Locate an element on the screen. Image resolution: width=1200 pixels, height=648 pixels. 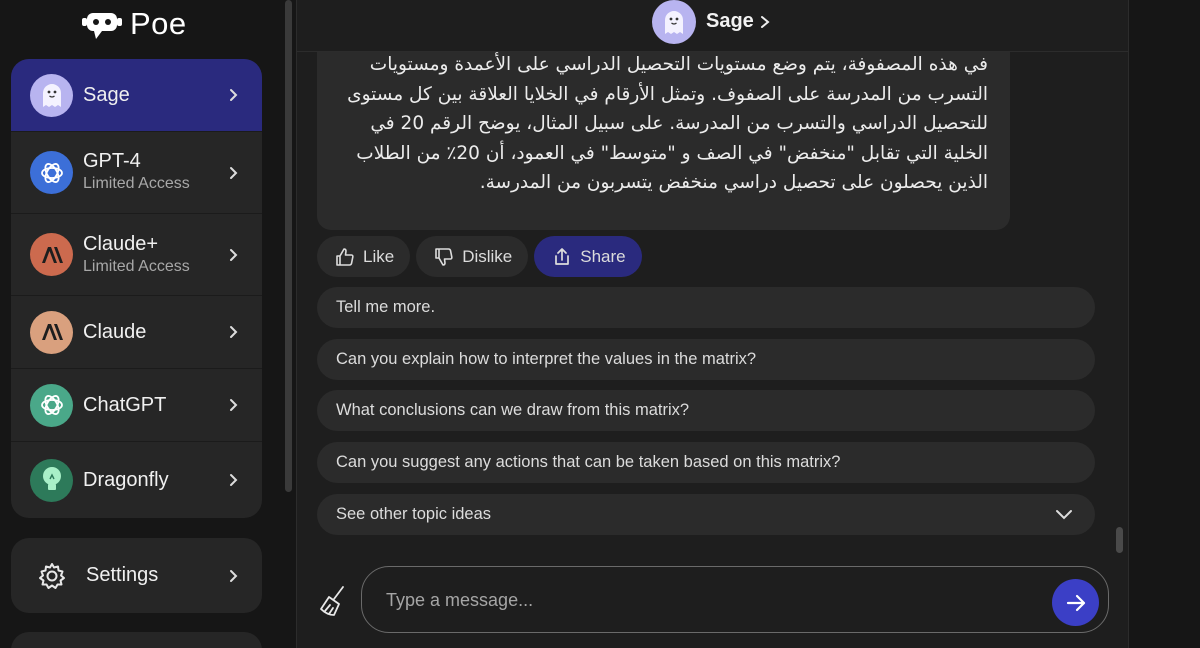
gear-icon is located at coordinates (52, 576).